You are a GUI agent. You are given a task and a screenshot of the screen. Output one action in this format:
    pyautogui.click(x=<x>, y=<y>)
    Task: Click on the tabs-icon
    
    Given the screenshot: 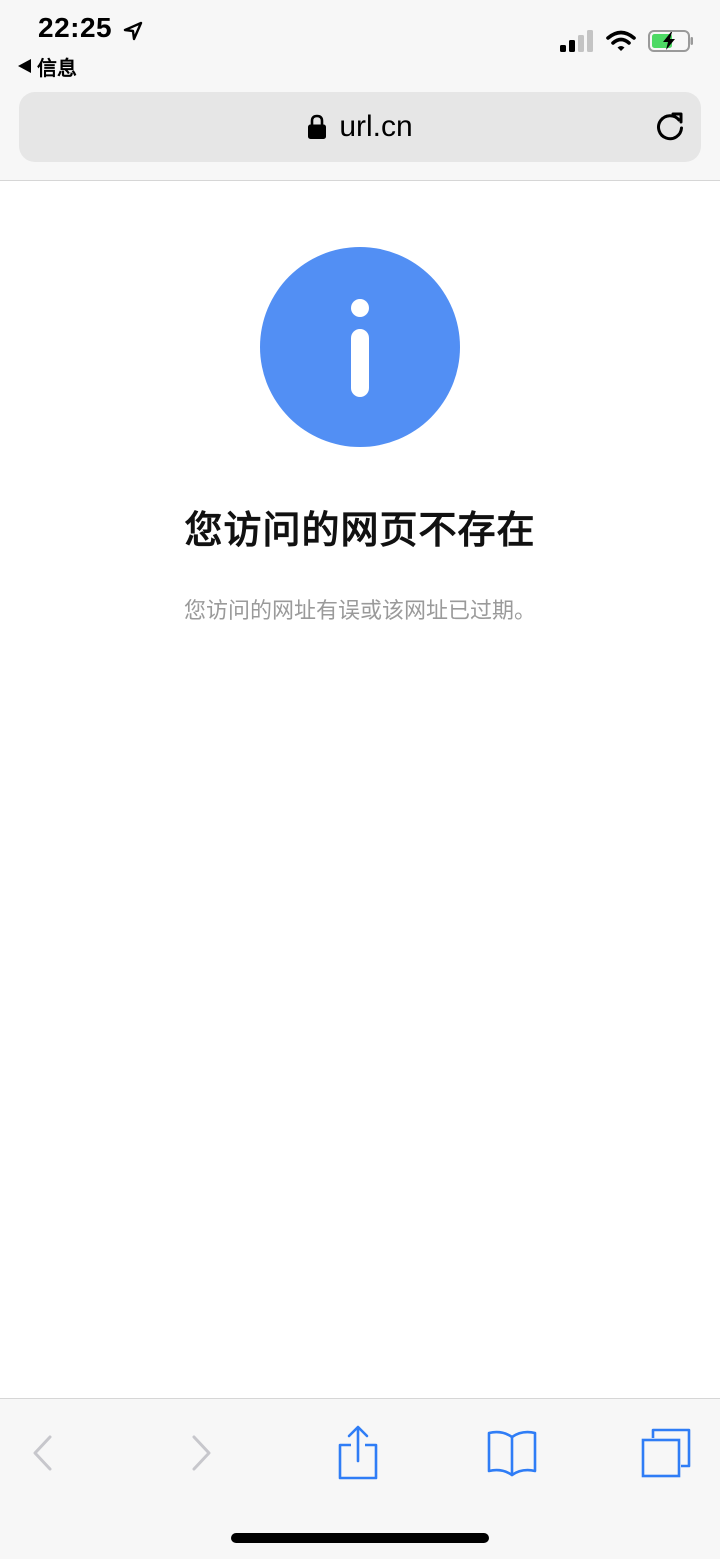 What is the action you would take?
    pyautogui.click(x=666, y=1453)
    